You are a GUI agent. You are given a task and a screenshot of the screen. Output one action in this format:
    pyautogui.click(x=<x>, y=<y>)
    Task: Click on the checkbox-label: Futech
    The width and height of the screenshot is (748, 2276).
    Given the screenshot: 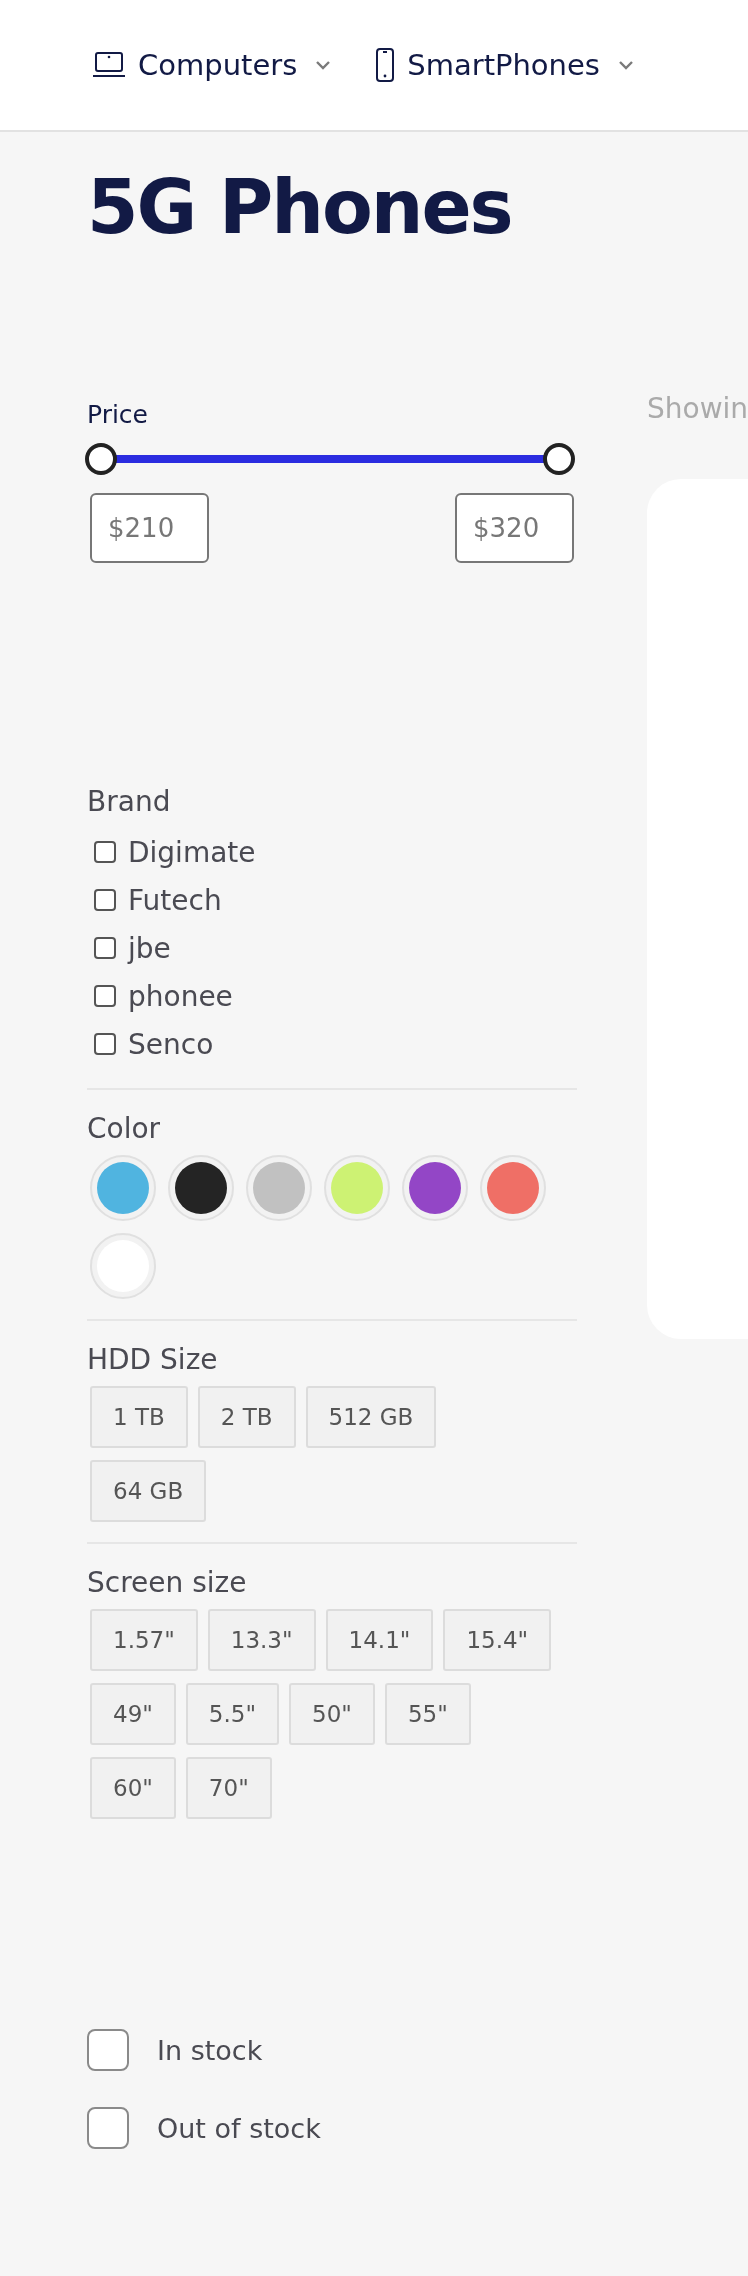 What is the action you would take?
    pyautogui.click(x=175, y=900)
    